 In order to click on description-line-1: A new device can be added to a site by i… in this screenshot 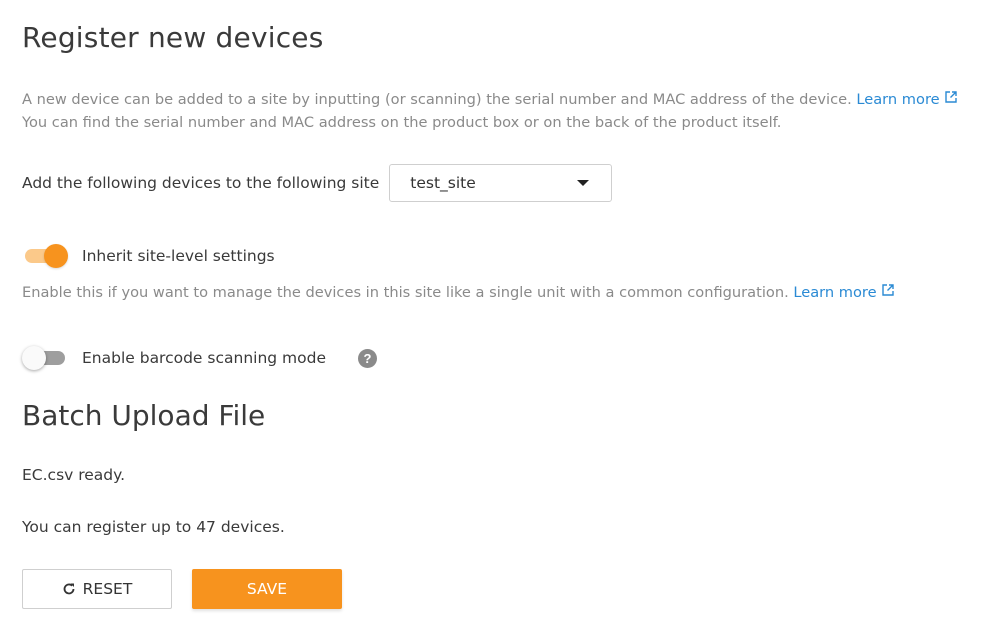, I will do `click(509, 99)`.